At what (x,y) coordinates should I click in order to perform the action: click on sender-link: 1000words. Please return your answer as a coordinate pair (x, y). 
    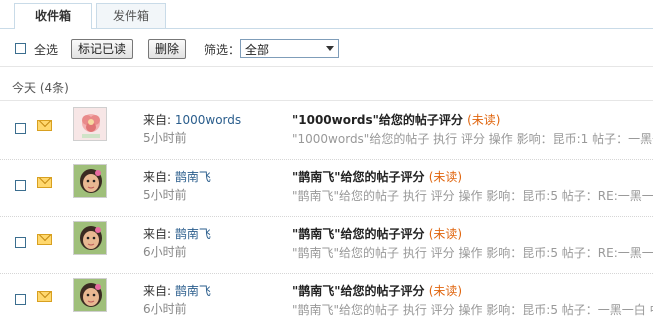
    Looking at the image, I should click on (208, 120).